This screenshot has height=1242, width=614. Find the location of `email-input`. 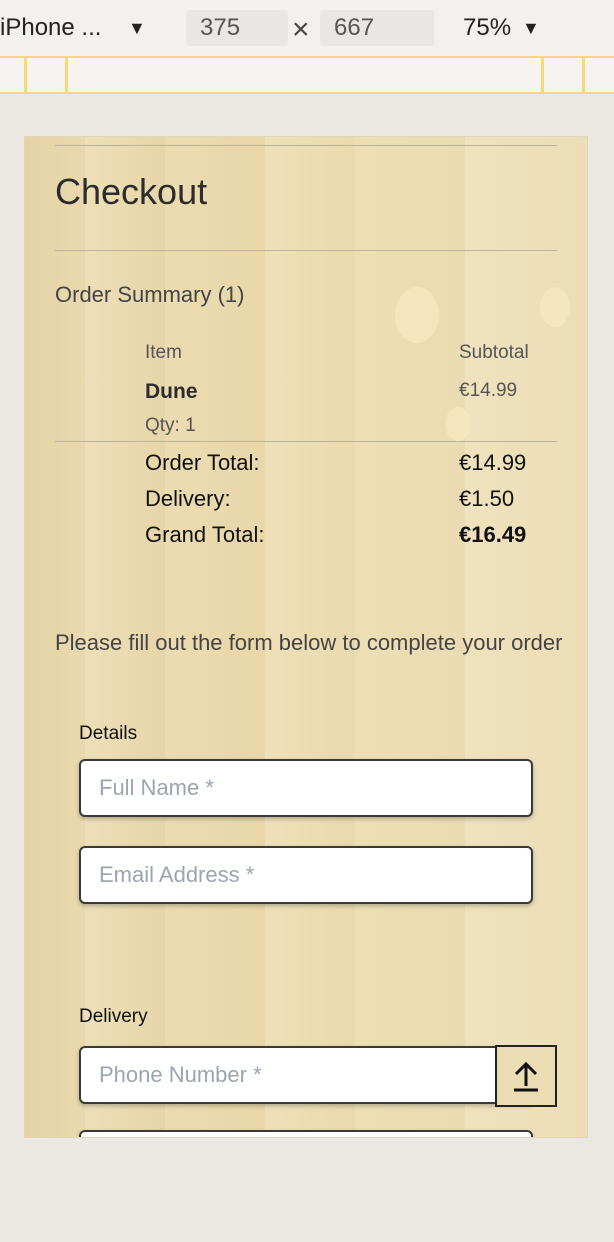

email-input is located at coordinates (306, 875).